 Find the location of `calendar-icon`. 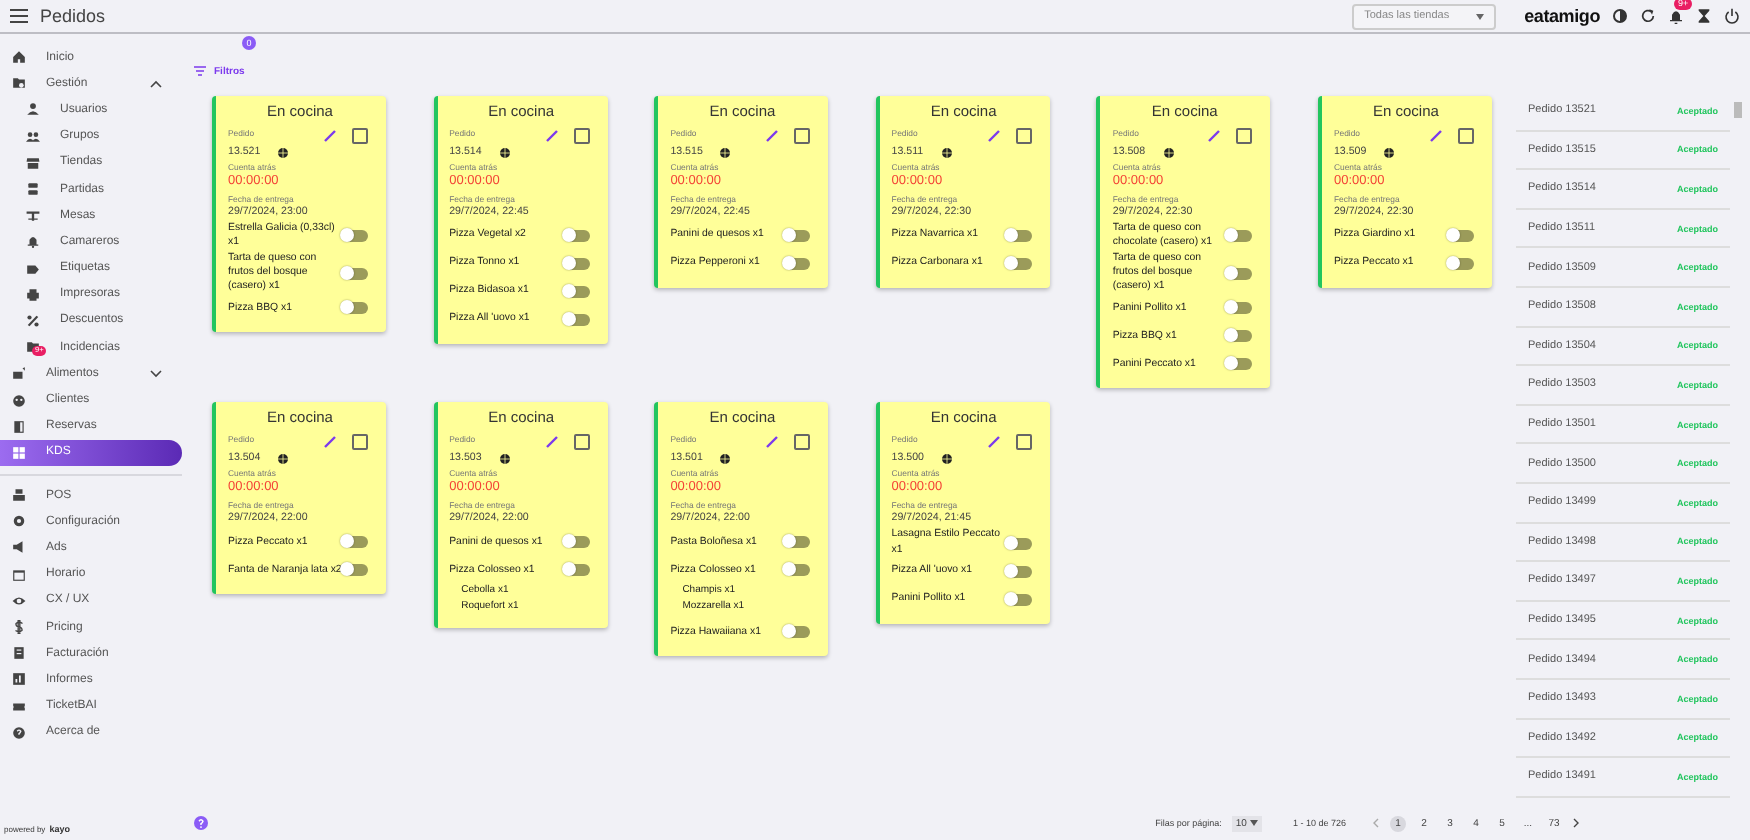

calendar-icon is located at coordinates (19, 574).